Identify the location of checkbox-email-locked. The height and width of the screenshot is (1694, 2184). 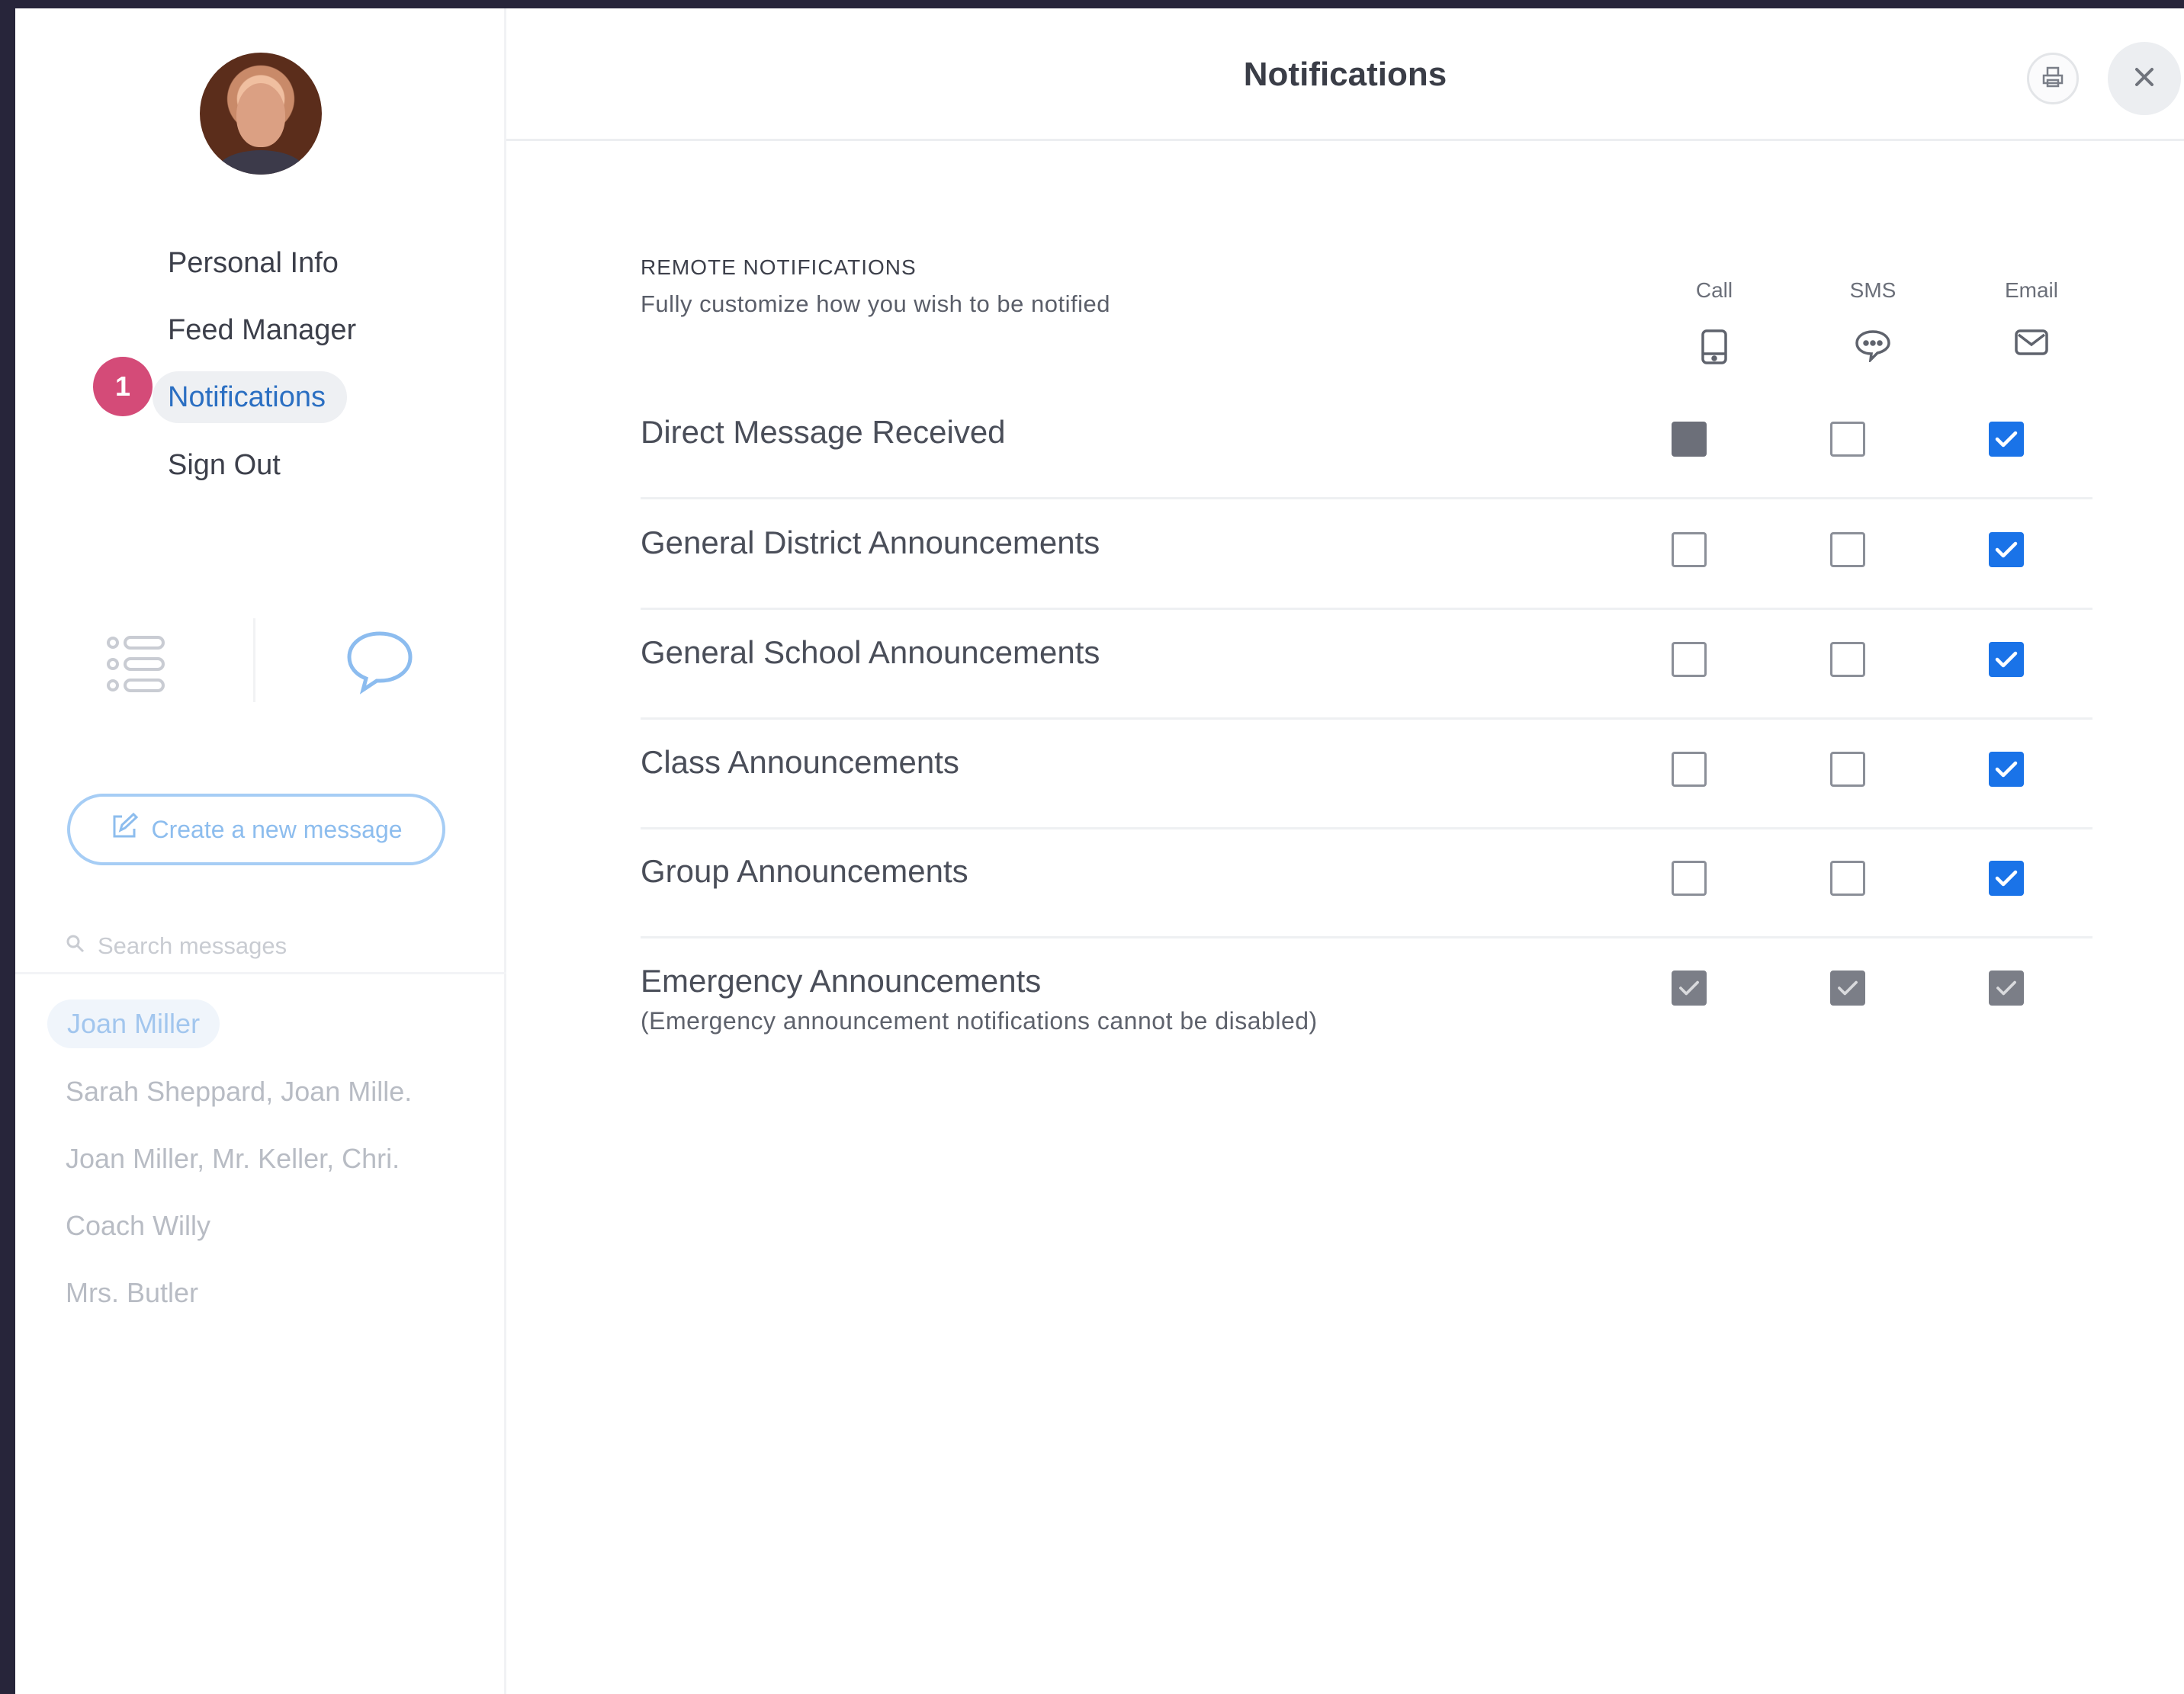
(2007, 989).